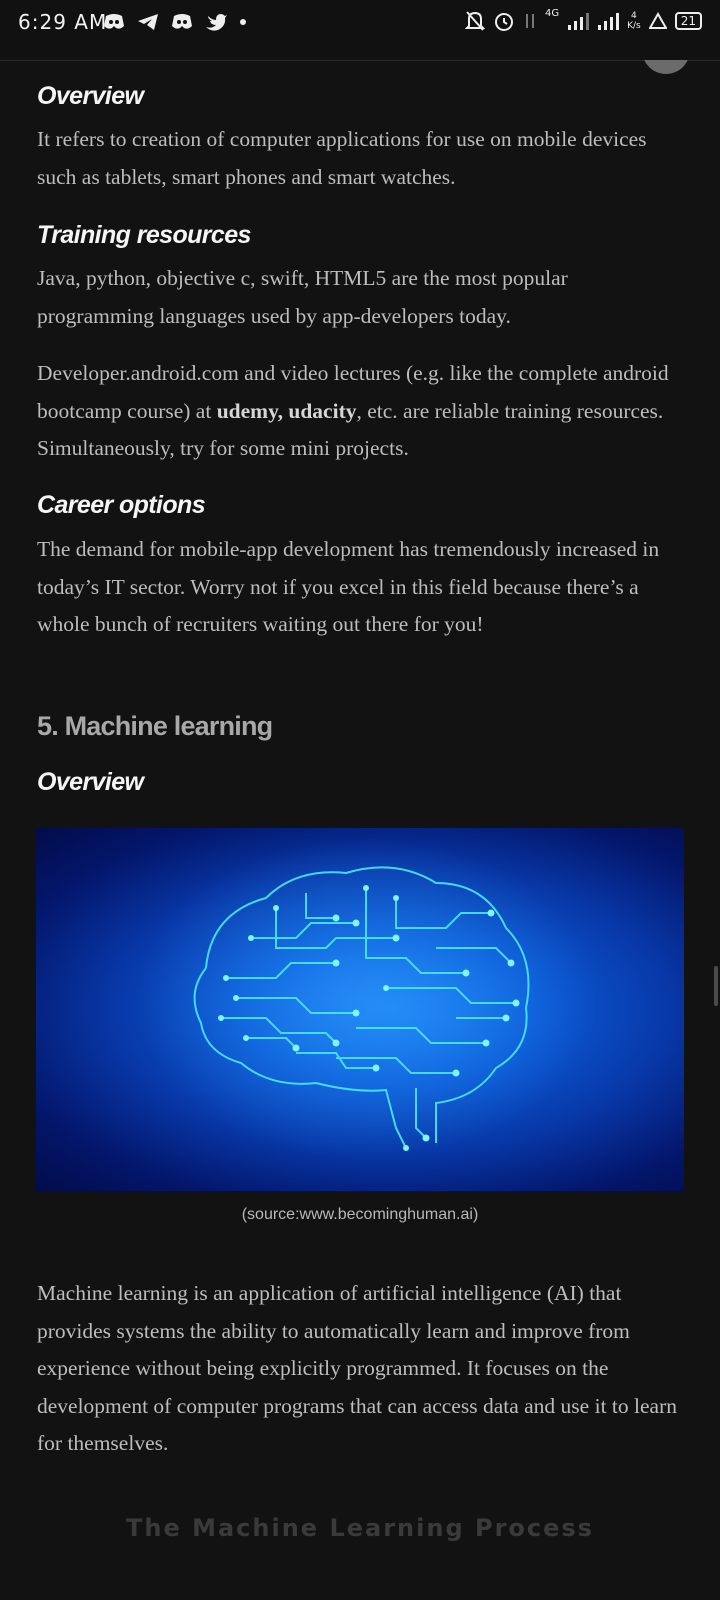  Describe the element at coordinates (121, 505) in the screenshot. I see `career-options-heading: Career options` at that location.